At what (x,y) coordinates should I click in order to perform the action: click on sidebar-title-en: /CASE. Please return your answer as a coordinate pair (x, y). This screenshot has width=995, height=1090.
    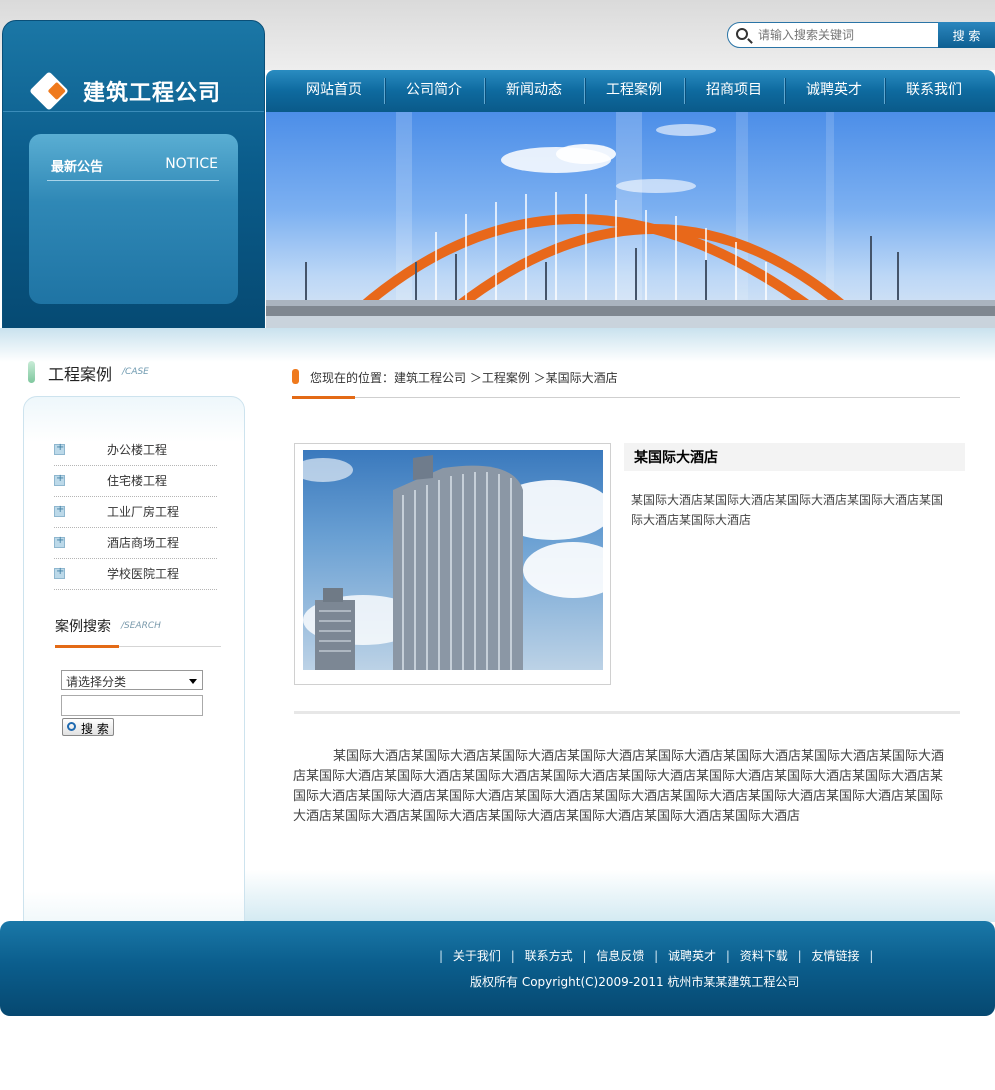
    Looking at the image, I should click on (135, 372).